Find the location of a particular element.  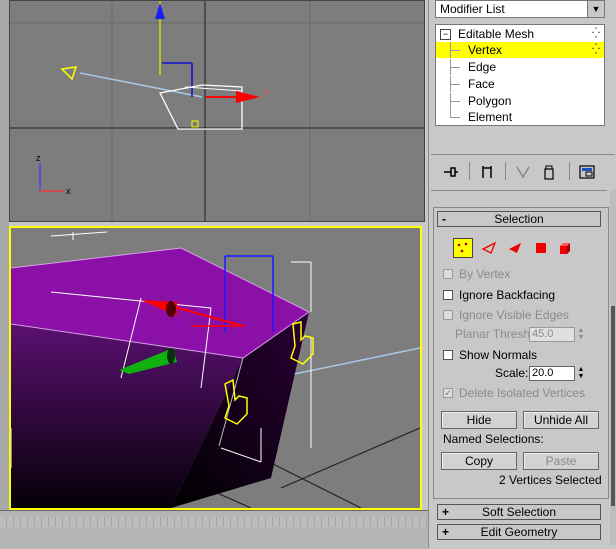

svg-text: z is located at coordinates (38, 158).